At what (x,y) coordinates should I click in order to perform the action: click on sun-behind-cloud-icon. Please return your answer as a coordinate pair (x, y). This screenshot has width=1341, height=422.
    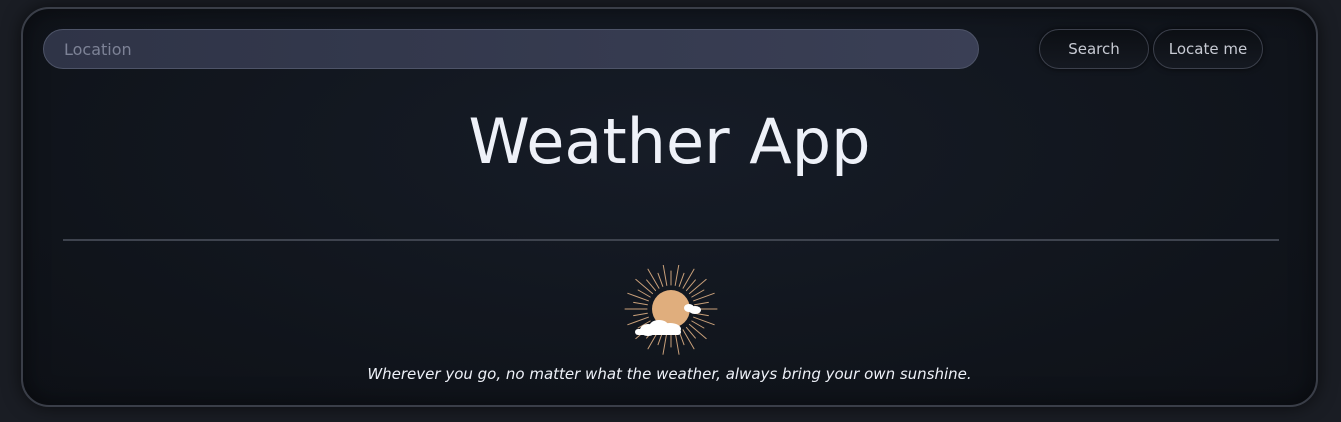
    Looking at the image, I should click on (671, 310).